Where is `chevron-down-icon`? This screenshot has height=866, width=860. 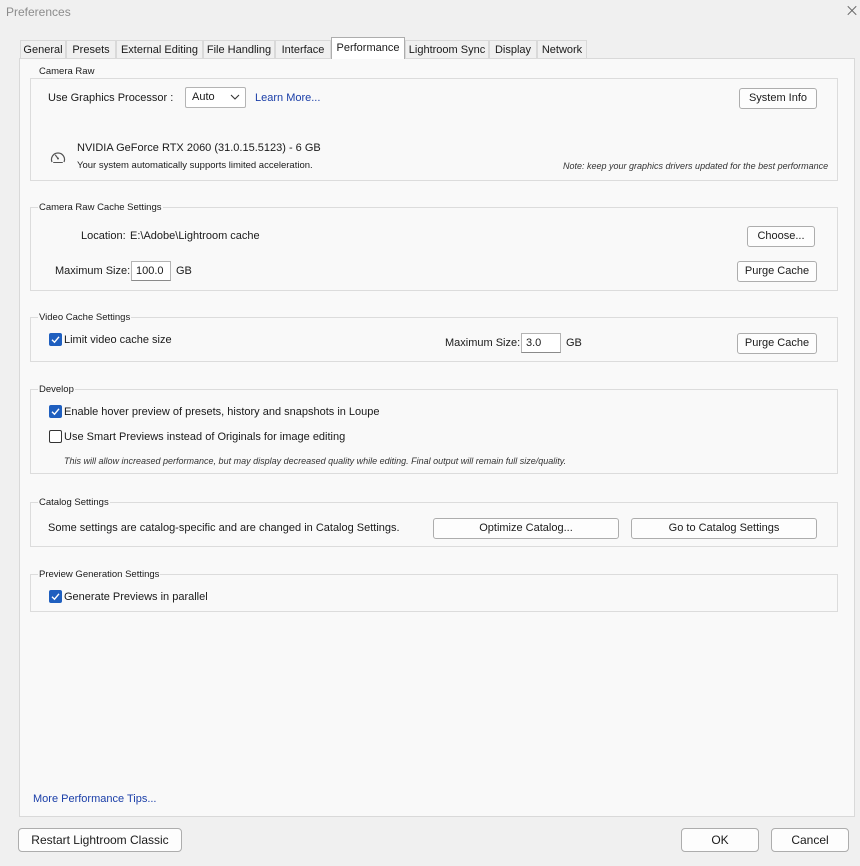 chevron-down-icon is located at coordinates (235, 97).